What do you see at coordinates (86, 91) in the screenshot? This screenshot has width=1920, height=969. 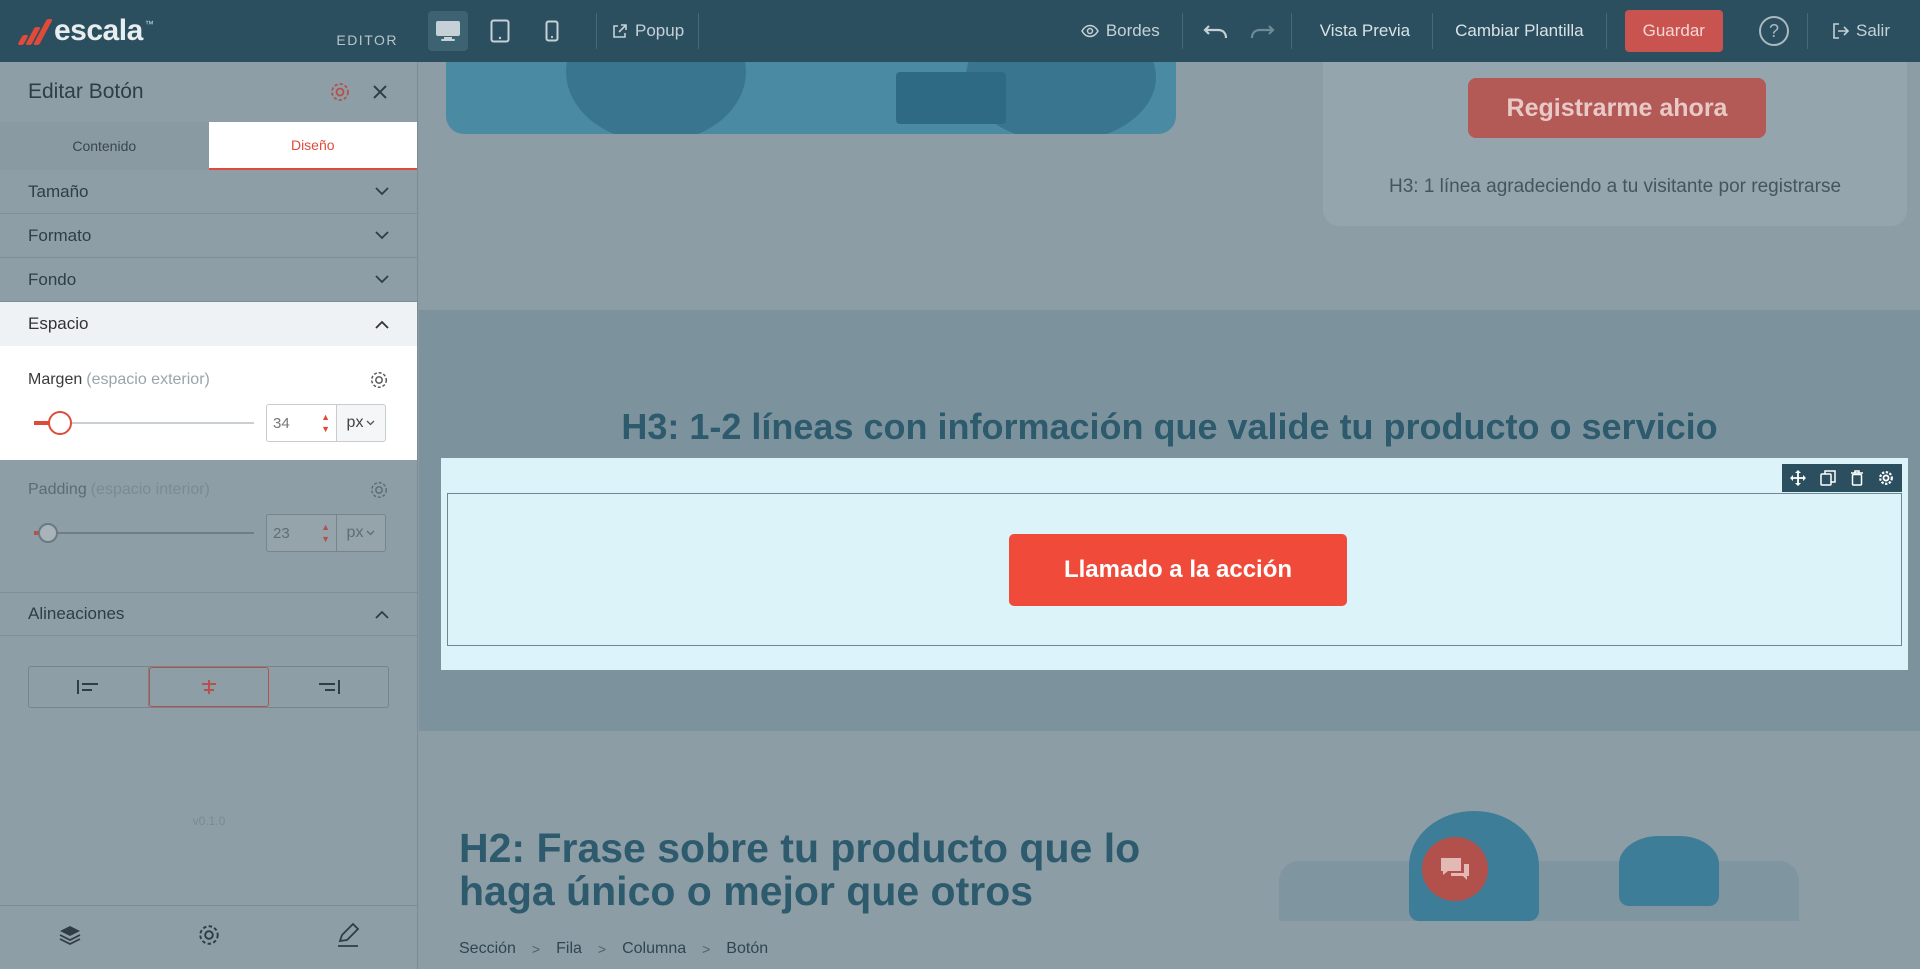 I see `panel-title: Editar Botón` at bounding box center [86, 91].